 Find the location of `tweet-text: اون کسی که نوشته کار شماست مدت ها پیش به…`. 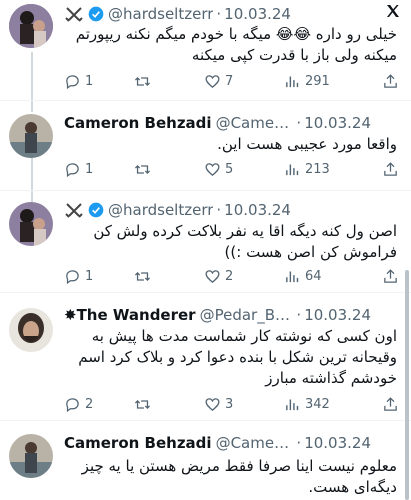

tweet-text: اون کسی که نوشته کار شماست مدت ها پیش به… is located at coordinates (237, 357).